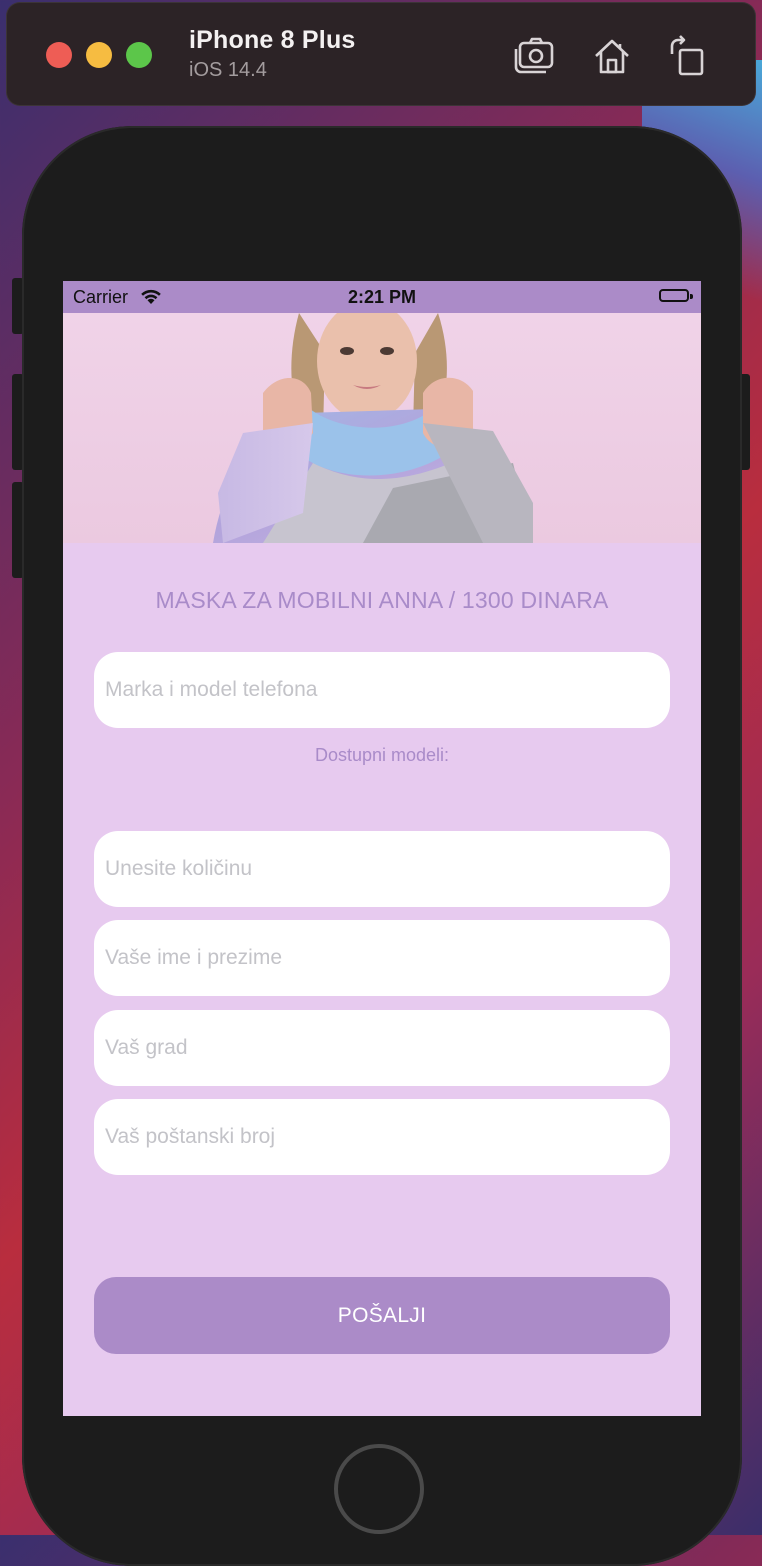  I want to click on submit-button: POŠALJI, so click(382, 1315).